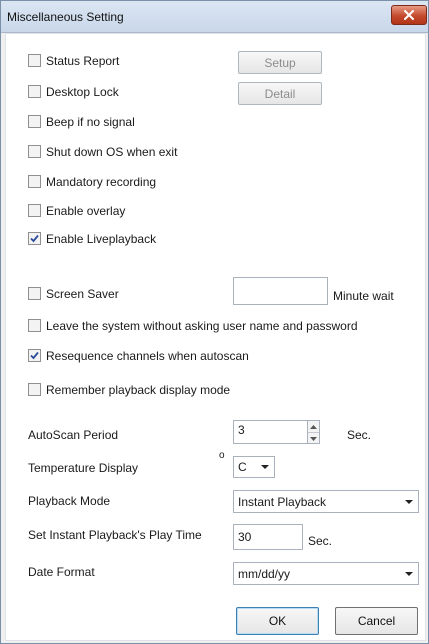 This screenshot has height=644, width=429. I want to click on enable-liveplayback-checkbox: Enable Liveplayback, so click(92, 238).